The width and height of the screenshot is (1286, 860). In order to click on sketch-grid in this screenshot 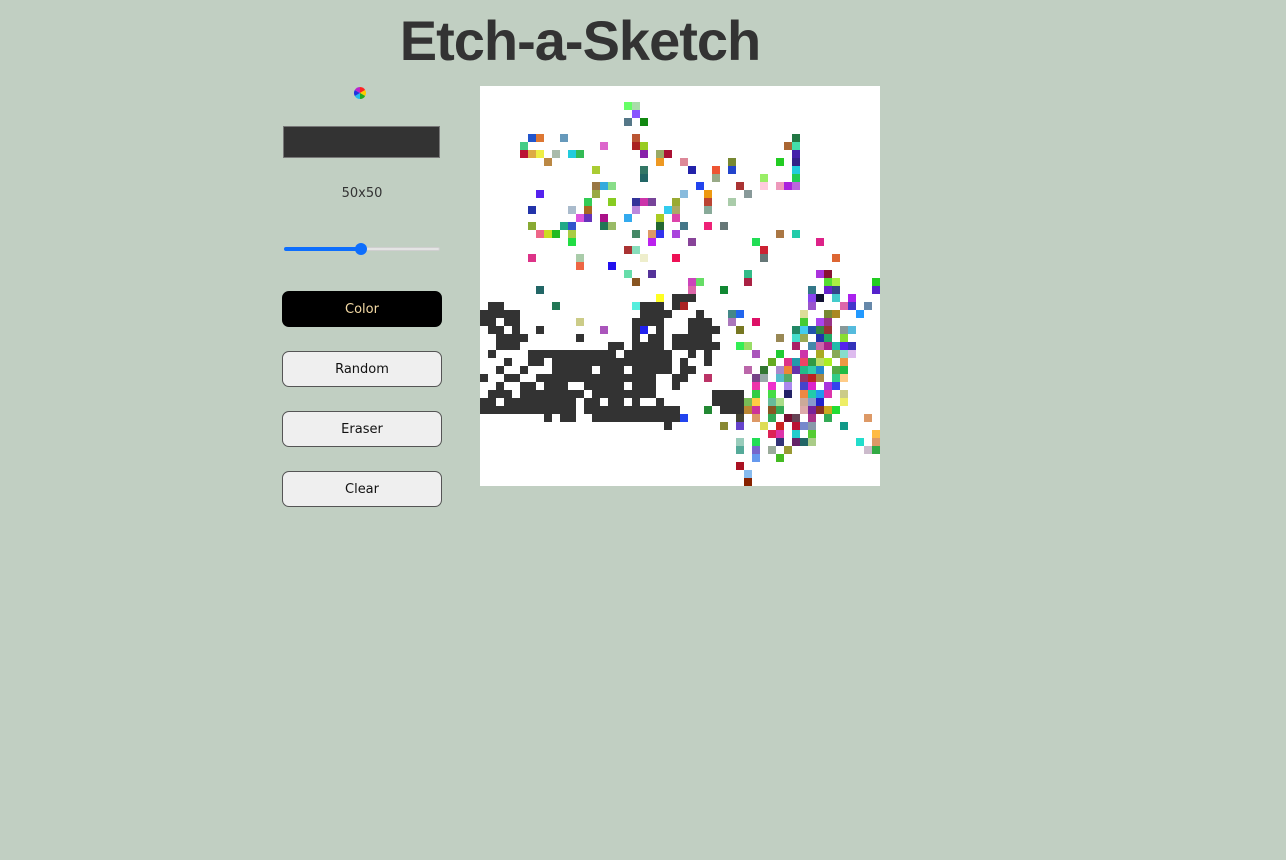, I will do `click(680, 286)`.